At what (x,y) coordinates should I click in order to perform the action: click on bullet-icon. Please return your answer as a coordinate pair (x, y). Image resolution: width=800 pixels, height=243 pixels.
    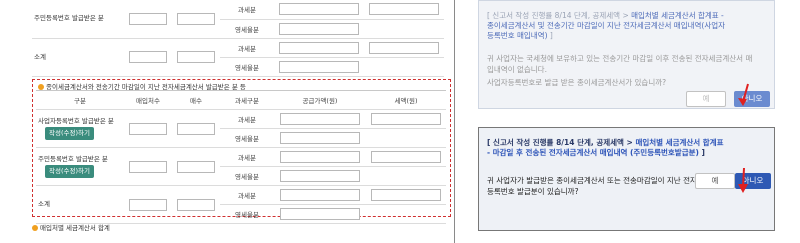
    Looking at the image, I should click on (35, 228).